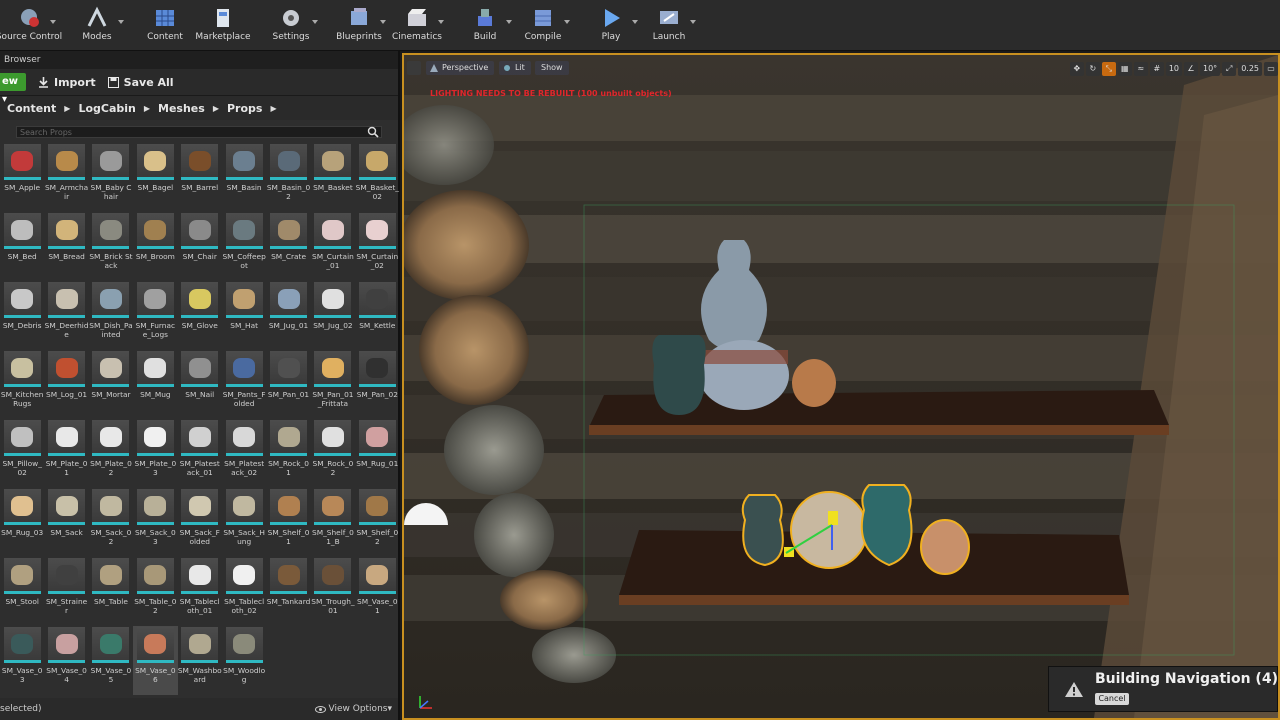 The height and width of the screenshot is (720, 1280). I want to click on surface-snap-icon: ≈, so click(1140, 69).